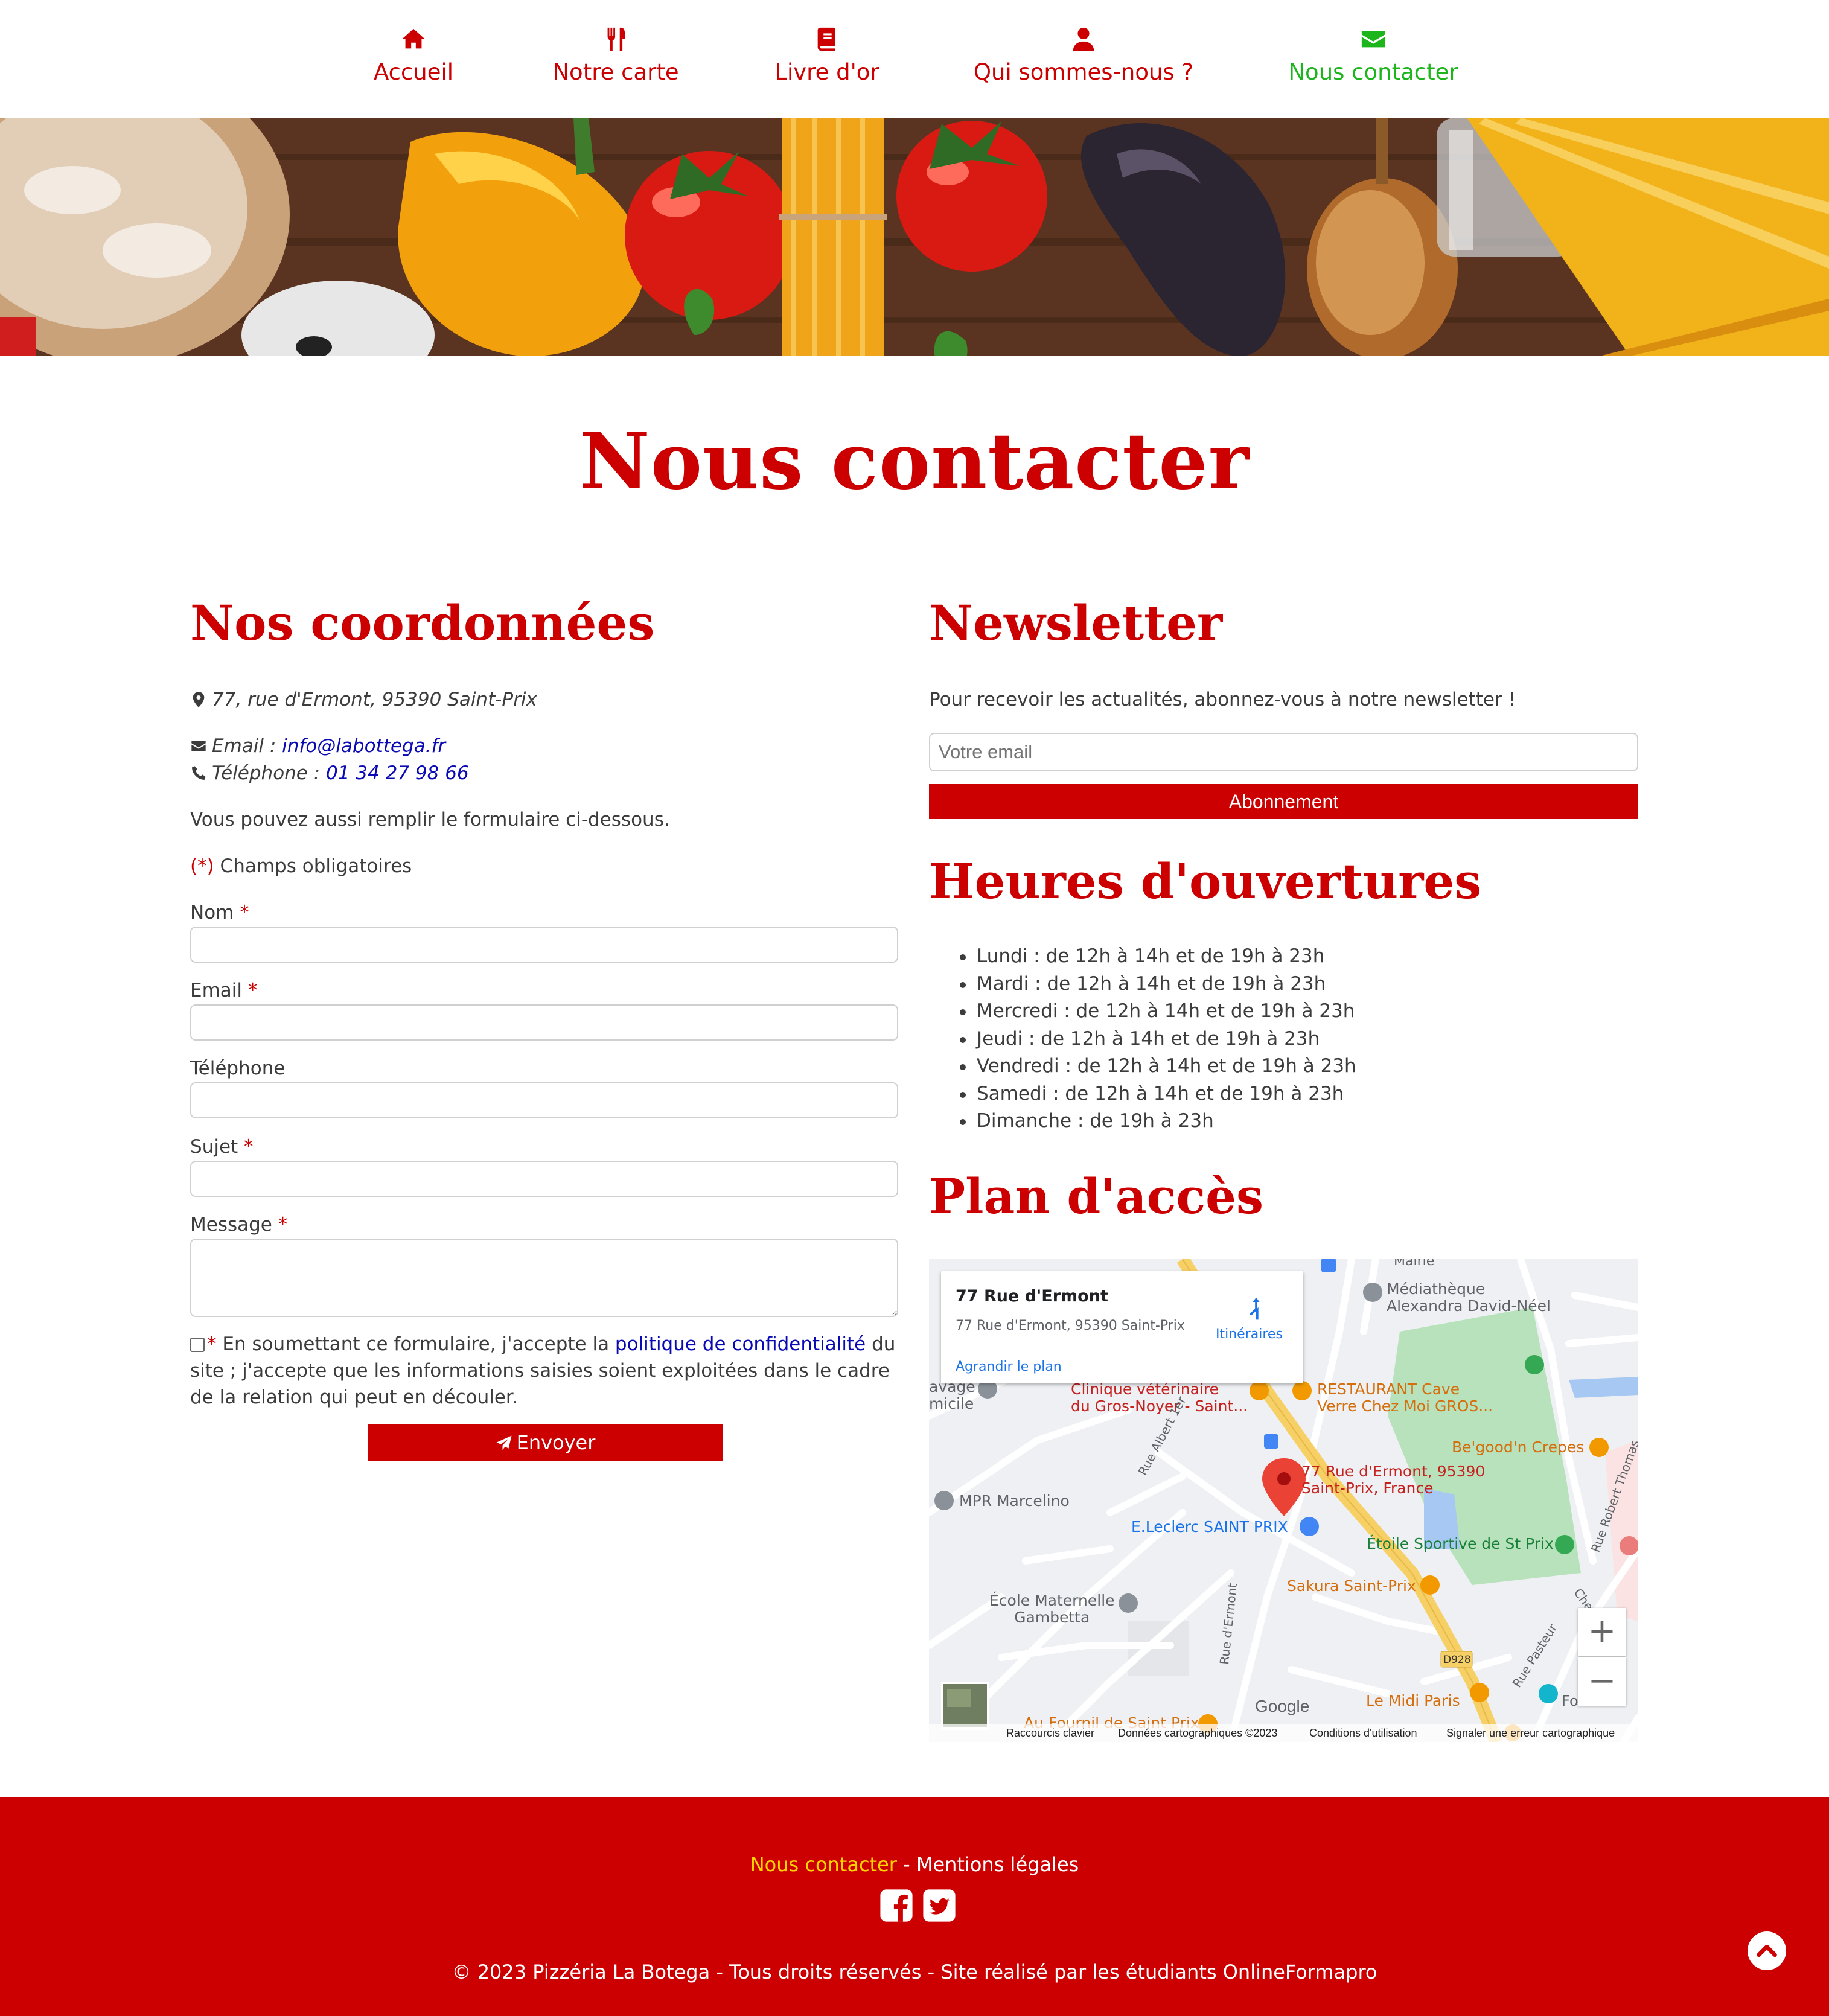 This screenshot has width=1829, height=2016. What do you see at coordinates (1461, 1543) in the screenshot?
I see `map-label-etoile: Étoile Sportive de St Prix` at bounding box center [1461, 1543].